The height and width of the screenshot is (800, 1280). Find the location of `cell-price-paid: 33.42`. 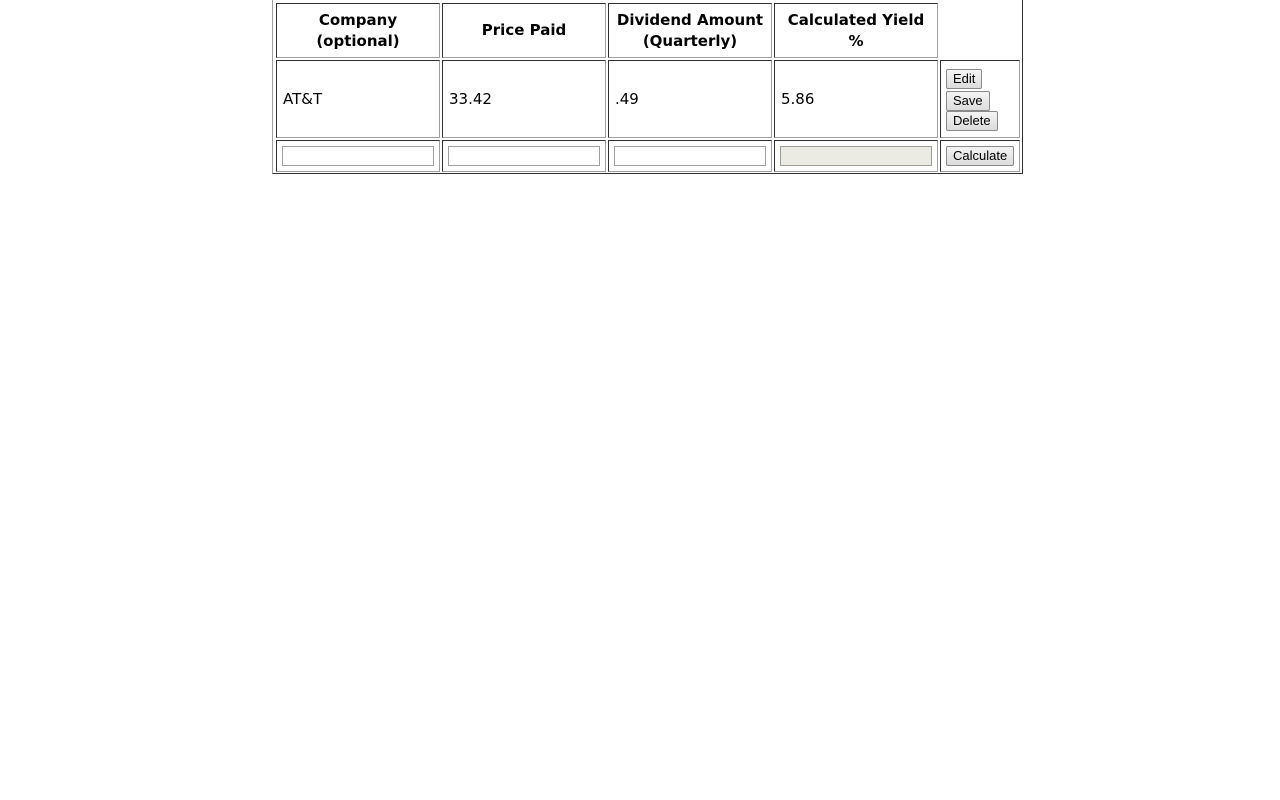

cell-price-paid: 33.42 is located at coordinates (524, 99).